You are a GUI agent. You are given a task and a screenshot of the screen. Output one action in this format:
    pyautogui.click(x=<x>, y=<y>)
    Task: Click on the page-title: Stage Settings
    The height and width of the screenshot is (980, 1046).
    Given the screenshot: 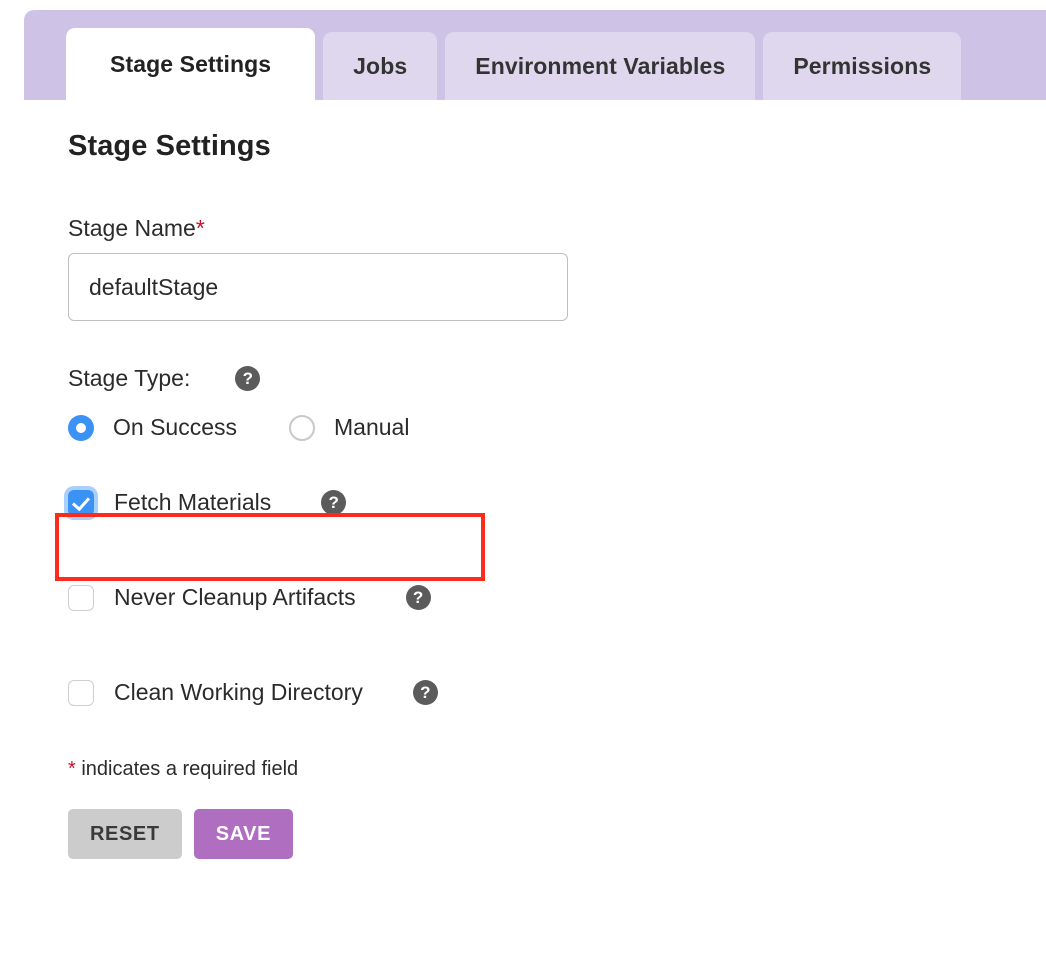 What is the action you would take?
    pyautogui.click(x=169, y=146)
    